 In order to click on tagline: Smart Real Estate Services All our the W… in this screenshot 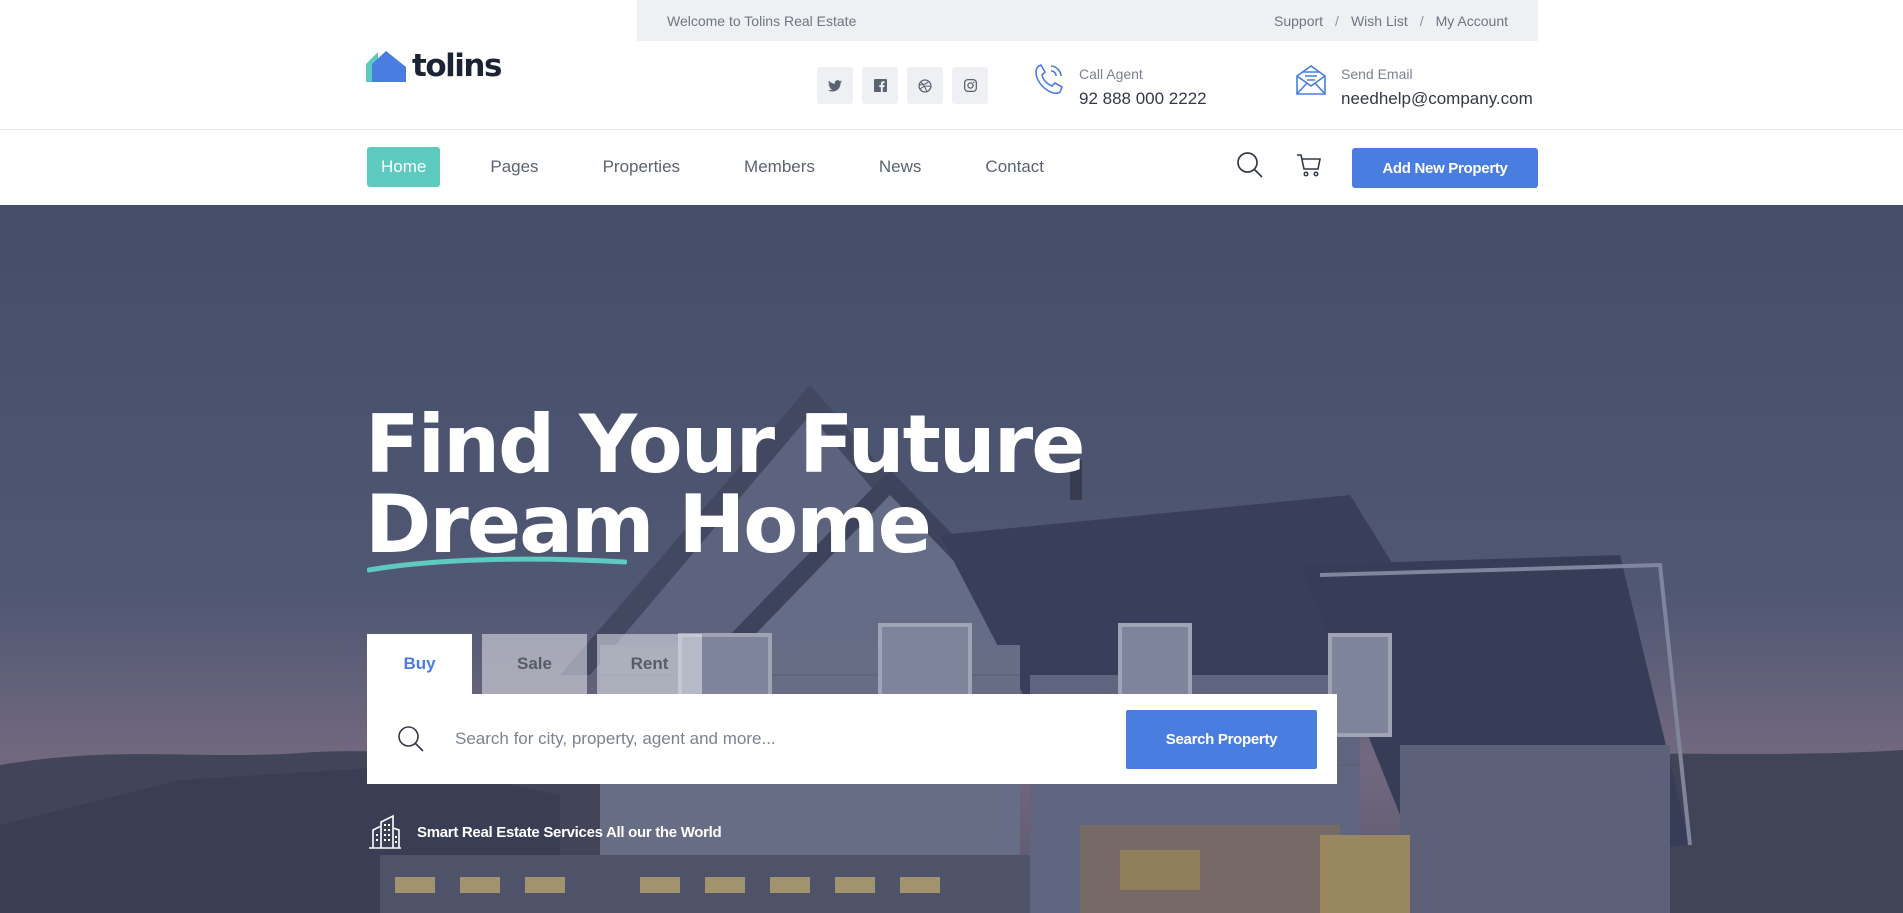, I will do `click(544, 832)`.